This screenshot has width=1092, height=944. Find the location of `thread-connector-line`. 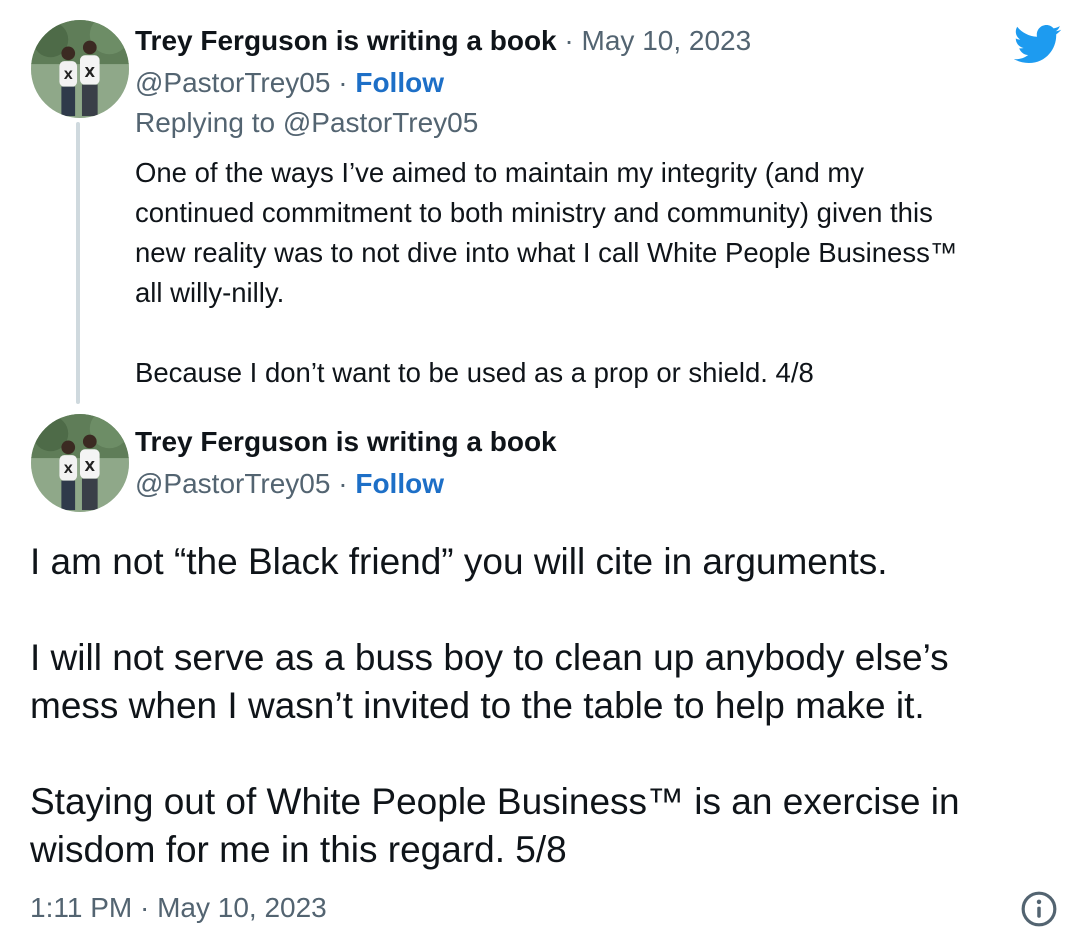

thread-connector-line is located at coordinates (78, 263).